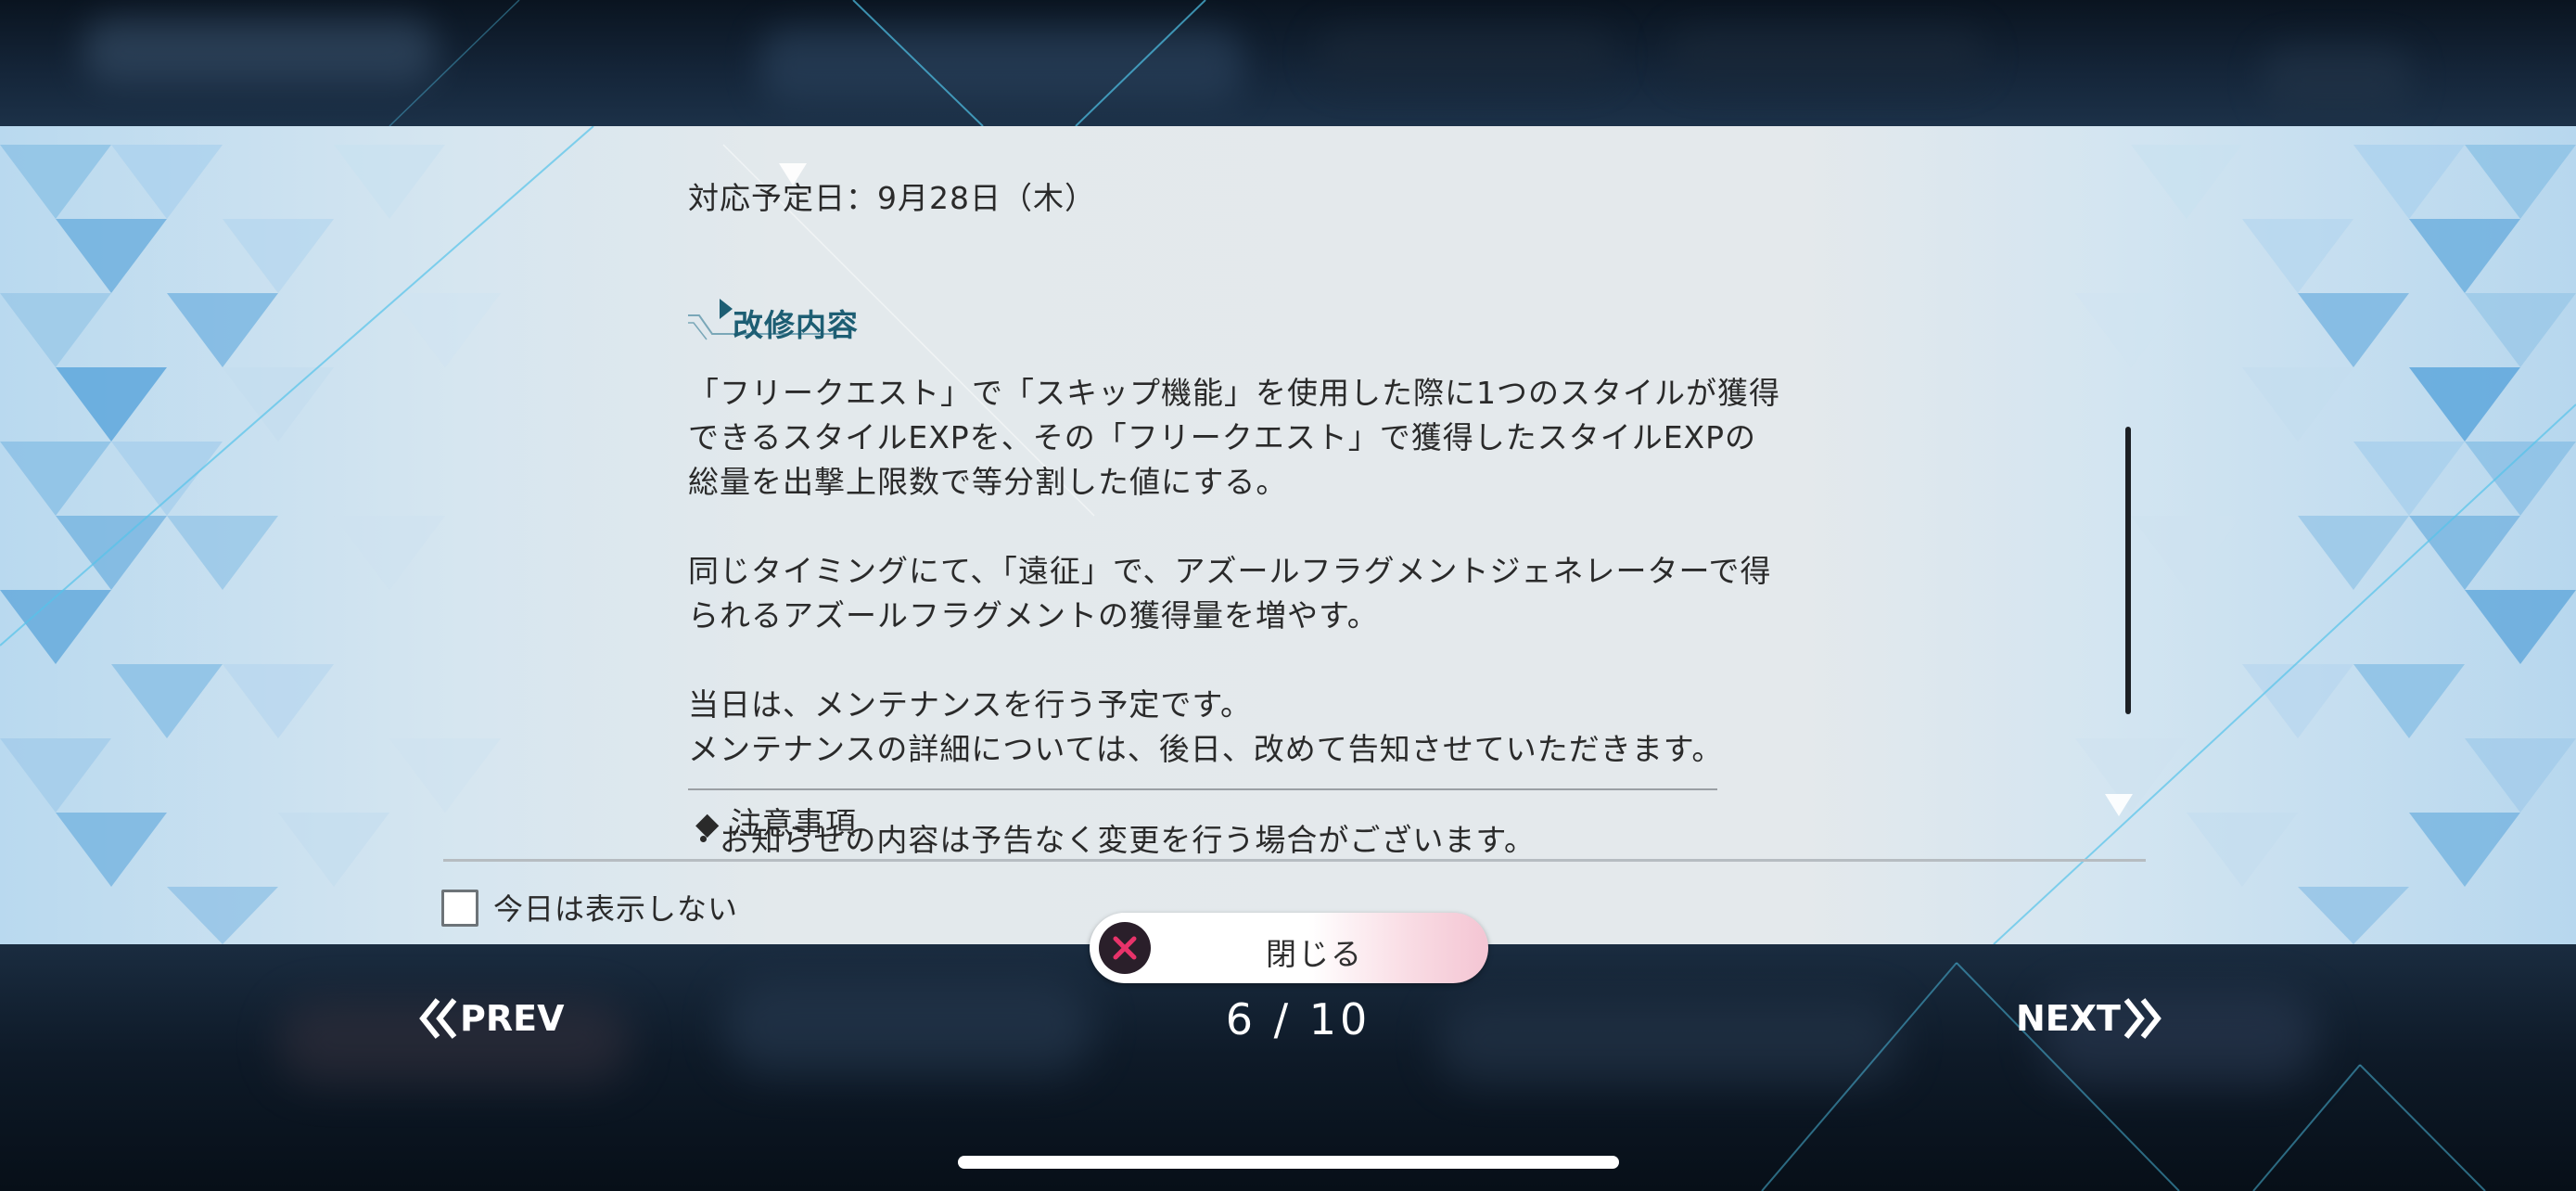 The image size is (2576, 1191). I want to click on background-top, so click(1288, 63).